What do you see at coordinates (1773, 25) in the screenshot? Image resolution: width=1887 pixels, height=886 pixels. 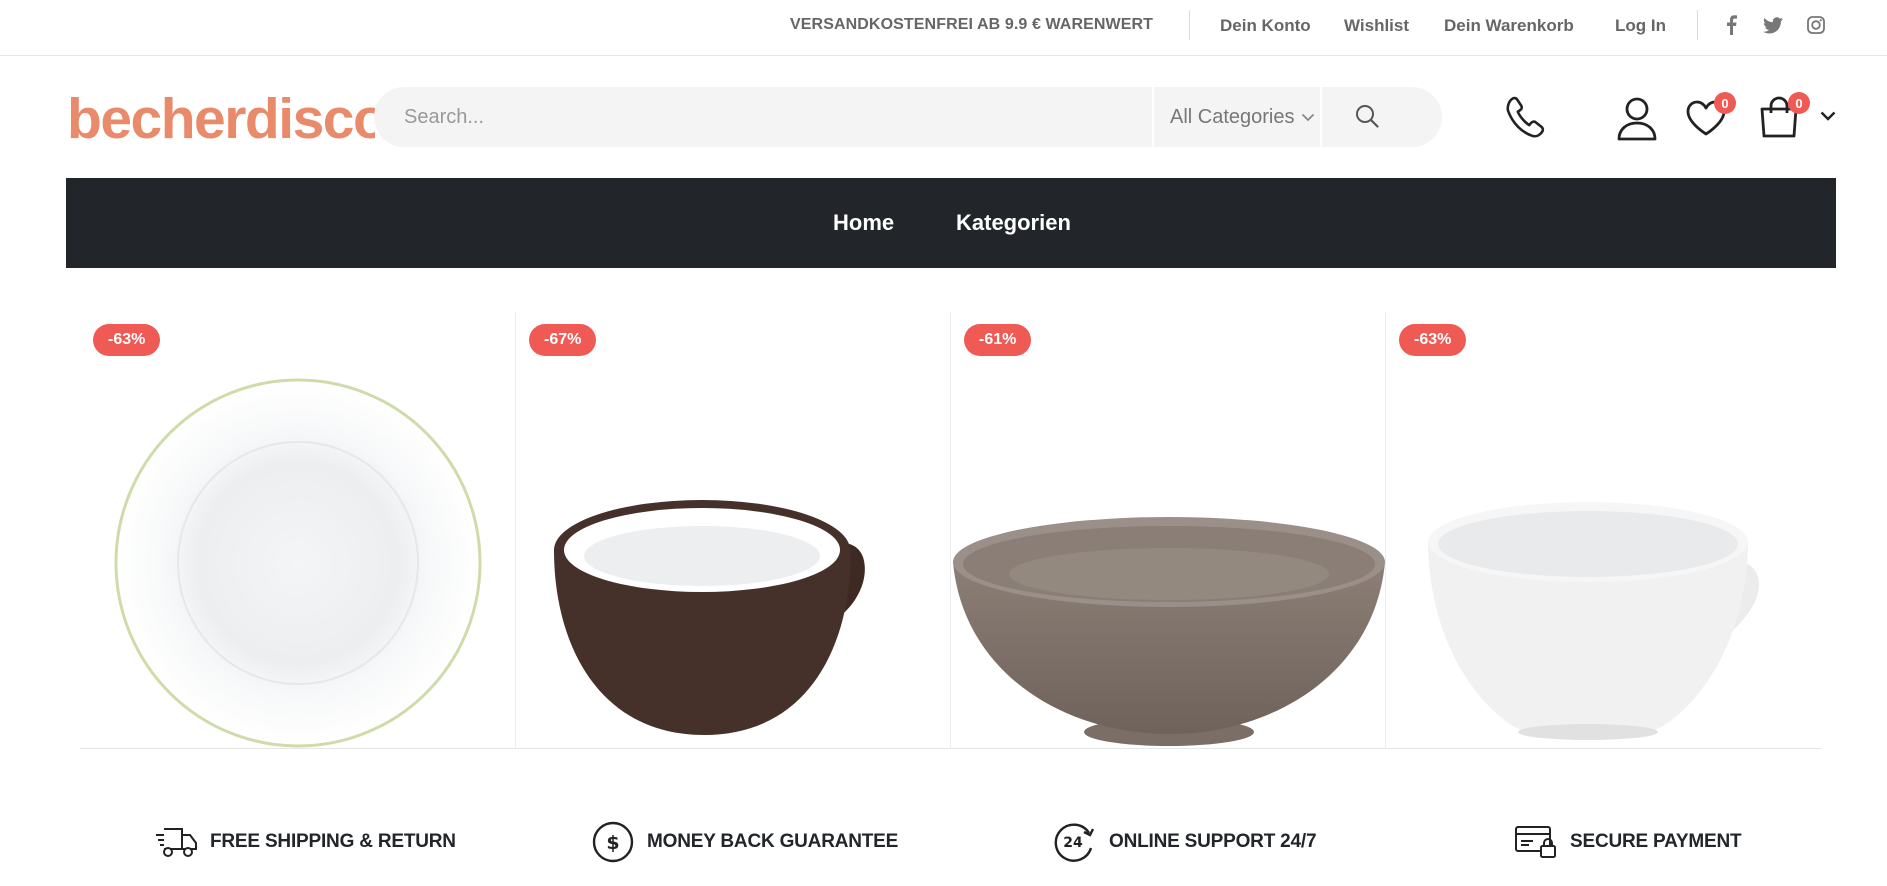 I see `twitter-icon` at bounding box center [1773, 25].